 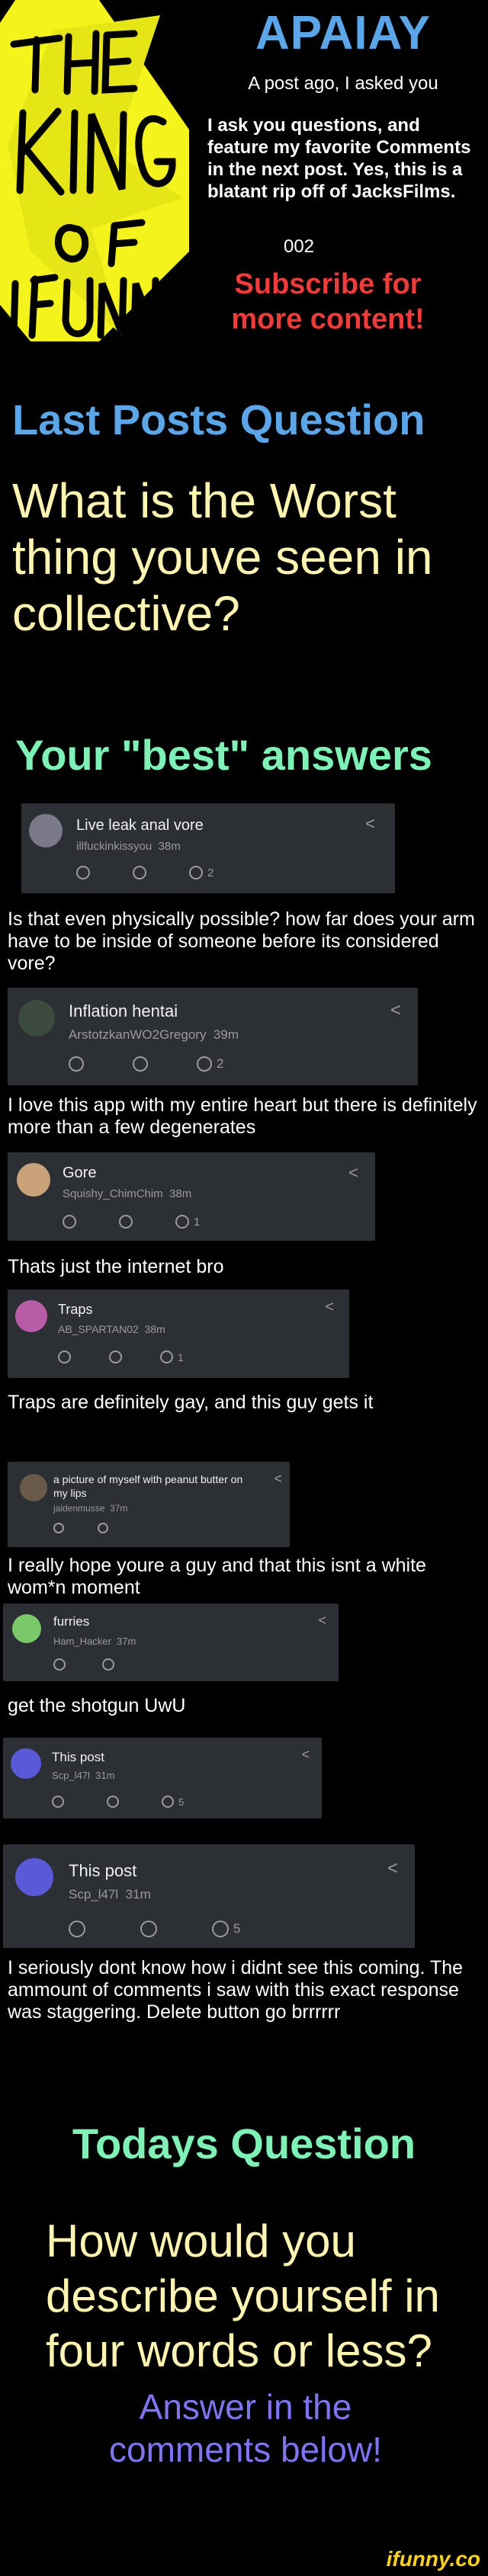 I want to click on timestamp: 39m, so click(x=226, y=1034).